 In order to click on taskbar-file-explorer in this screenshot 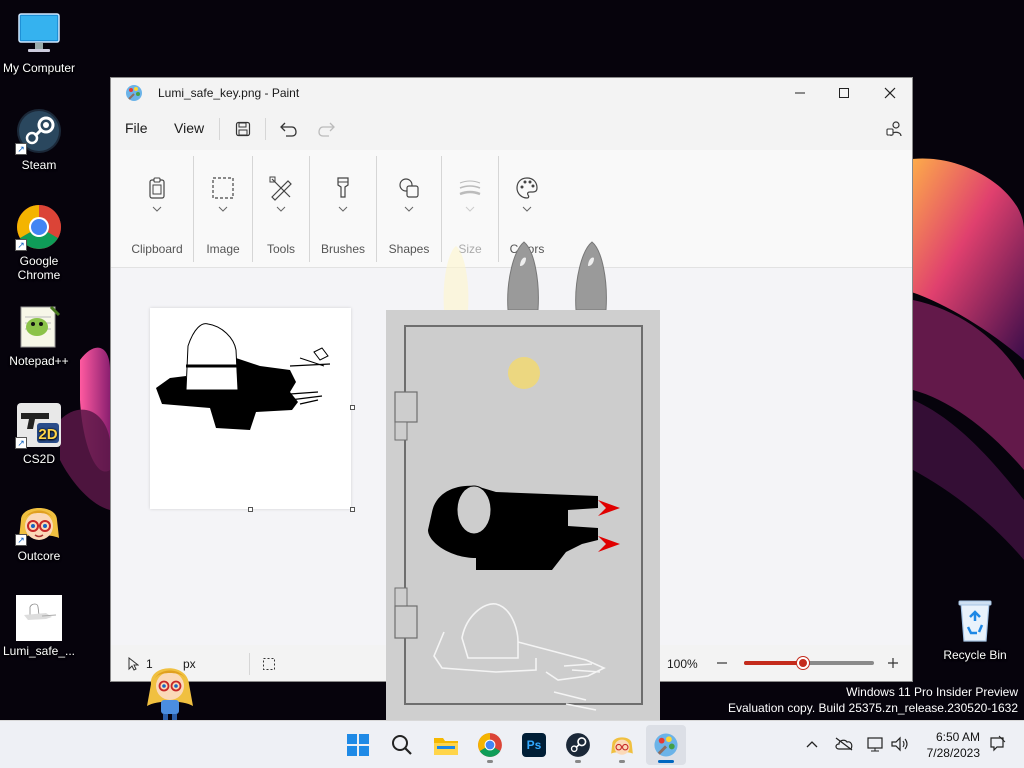, I will do `click(446, 745)`.